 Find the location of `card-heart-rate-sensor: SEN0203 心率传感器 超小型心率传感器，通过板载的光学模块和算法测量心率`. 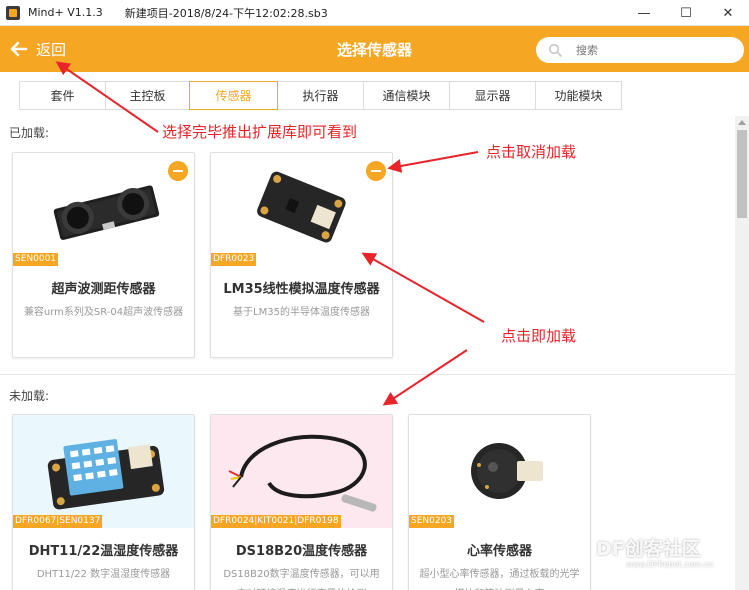

card-heart-rate-sensor: SEN0203 心率传感器 超小型心率传感器，通过板载的光学模块和算法测量心率 is located at coordinates (499, 502).